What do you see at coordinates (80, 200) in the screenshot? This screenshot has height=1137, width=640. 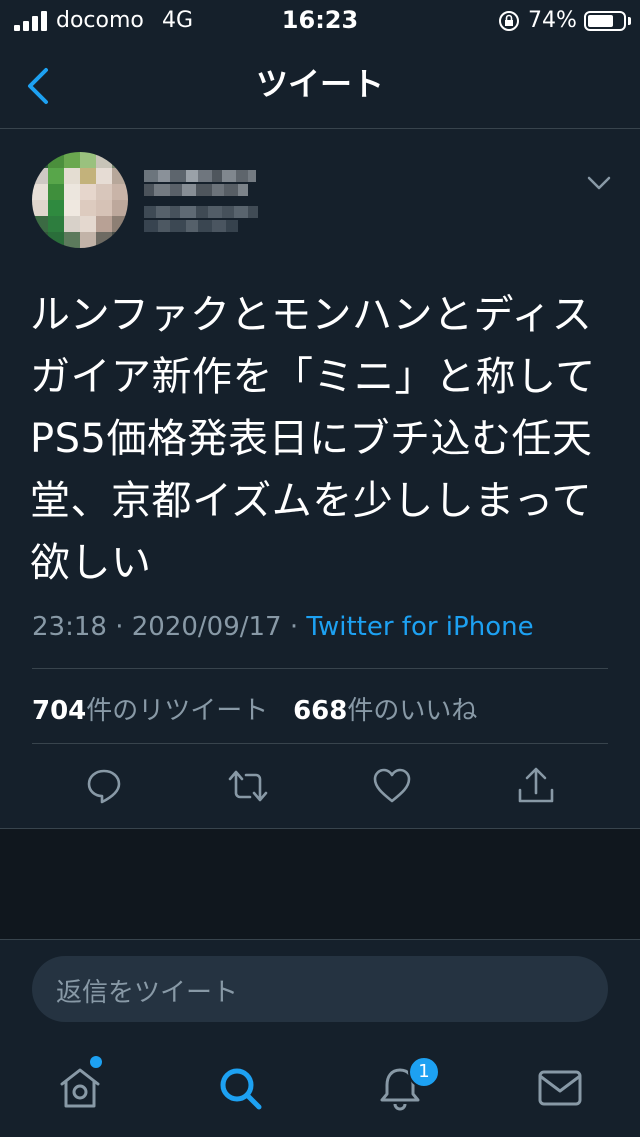 I see `avatar` at bounding box center [80, 200].